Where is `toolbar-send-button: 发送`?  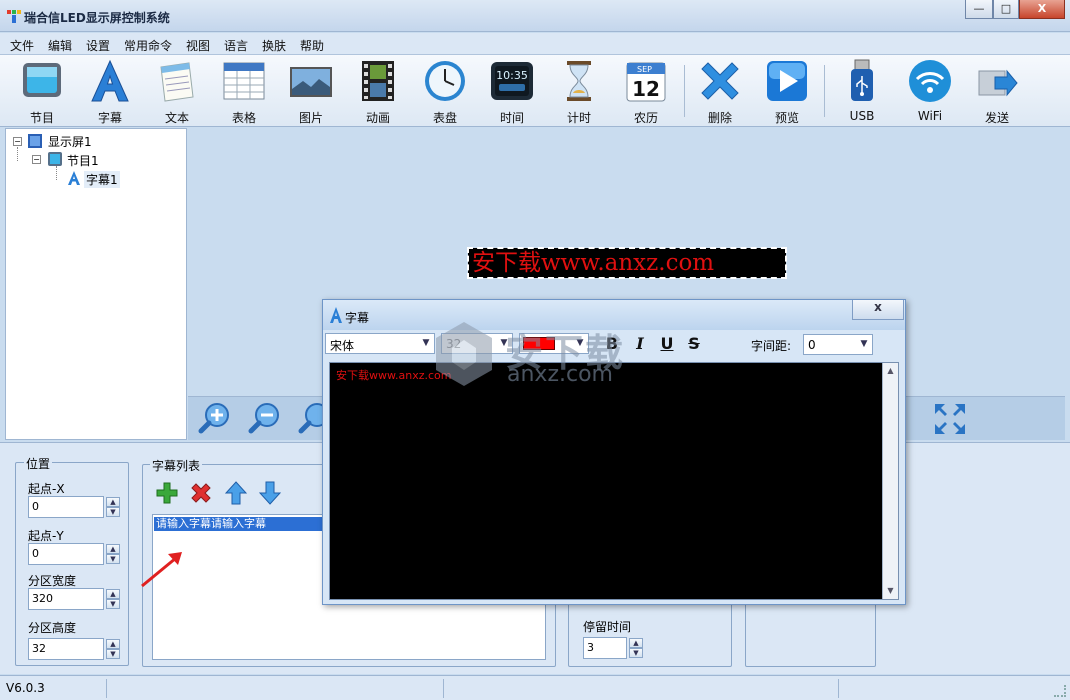
toolbar-send-button: 发送 is located at coordinates (997, 91).